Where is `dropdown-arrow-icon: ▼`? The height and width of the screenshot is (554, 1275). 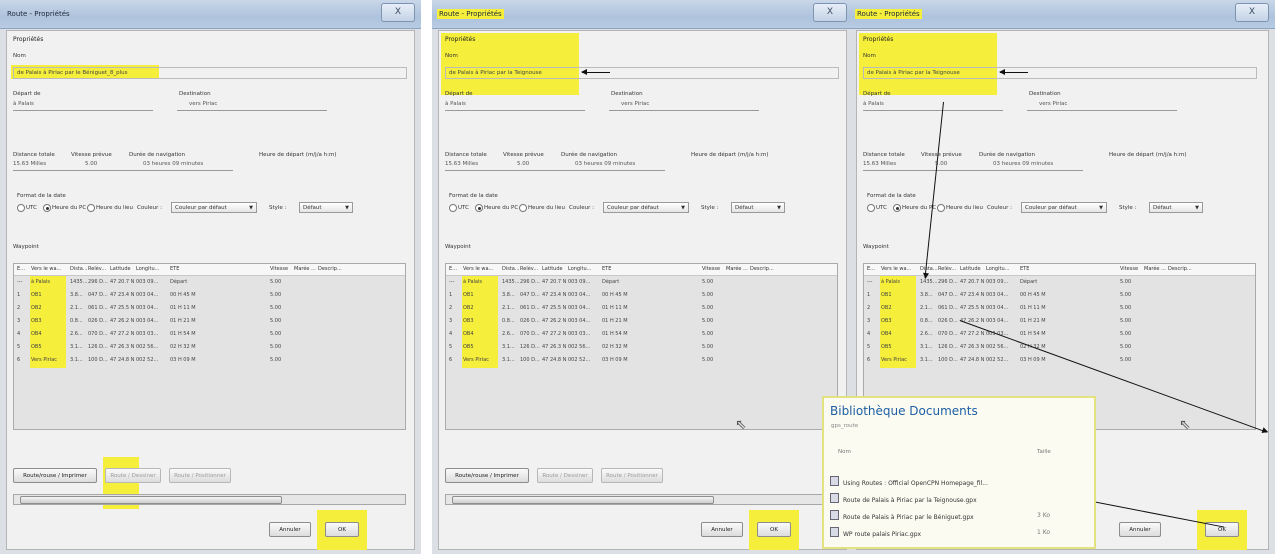 dropdown-arrow-icon: ▼ is located at coordinates (779, 208).